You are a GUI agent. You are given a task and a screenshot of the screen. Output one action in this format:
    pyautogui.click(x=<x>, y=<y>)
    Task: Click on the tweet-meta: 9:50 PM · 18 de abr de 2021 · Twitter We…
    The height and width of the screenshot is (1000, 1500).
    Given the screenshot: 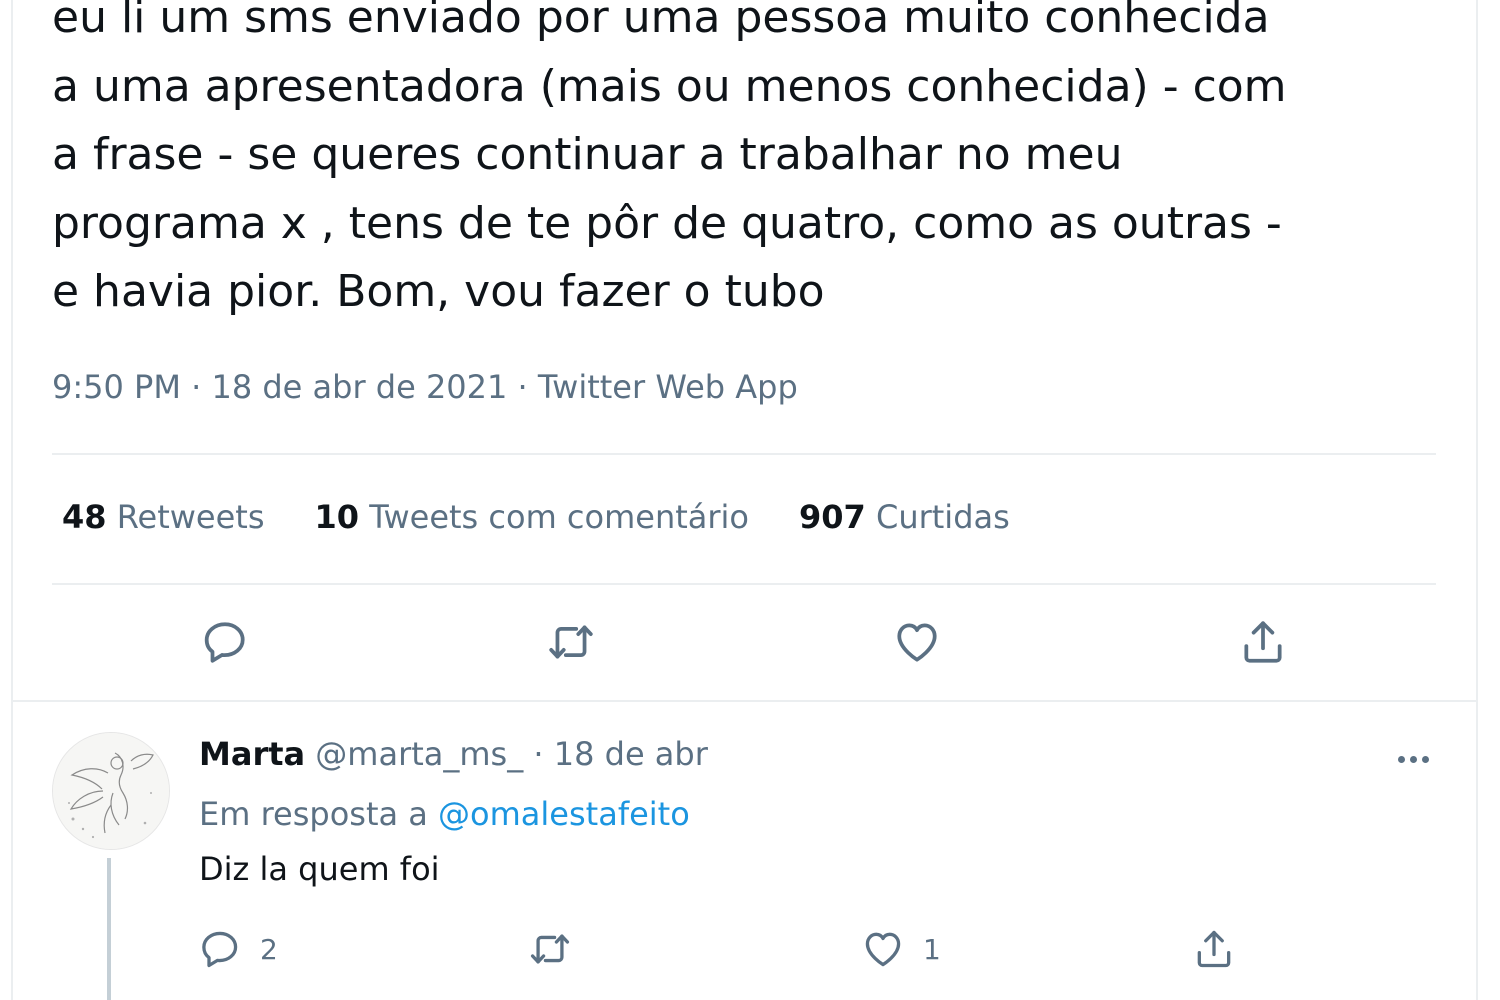 What is the action you would take?
    pyautogui.click(x=425, y=387)
    